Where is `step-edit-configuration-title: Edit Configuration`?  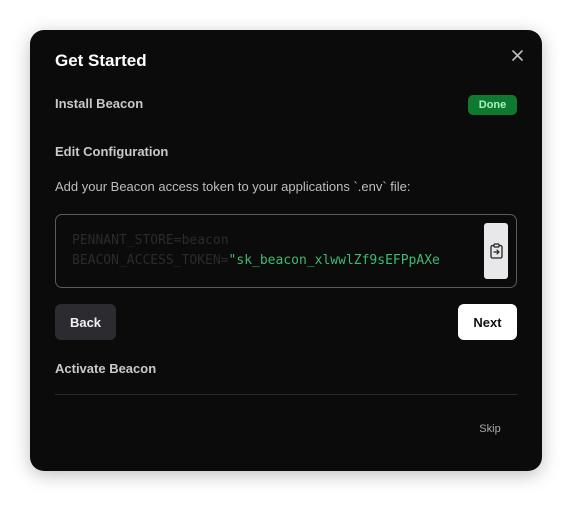
step-edit-configuration-title: Edit Configuration is located at coordinates (112, 151).